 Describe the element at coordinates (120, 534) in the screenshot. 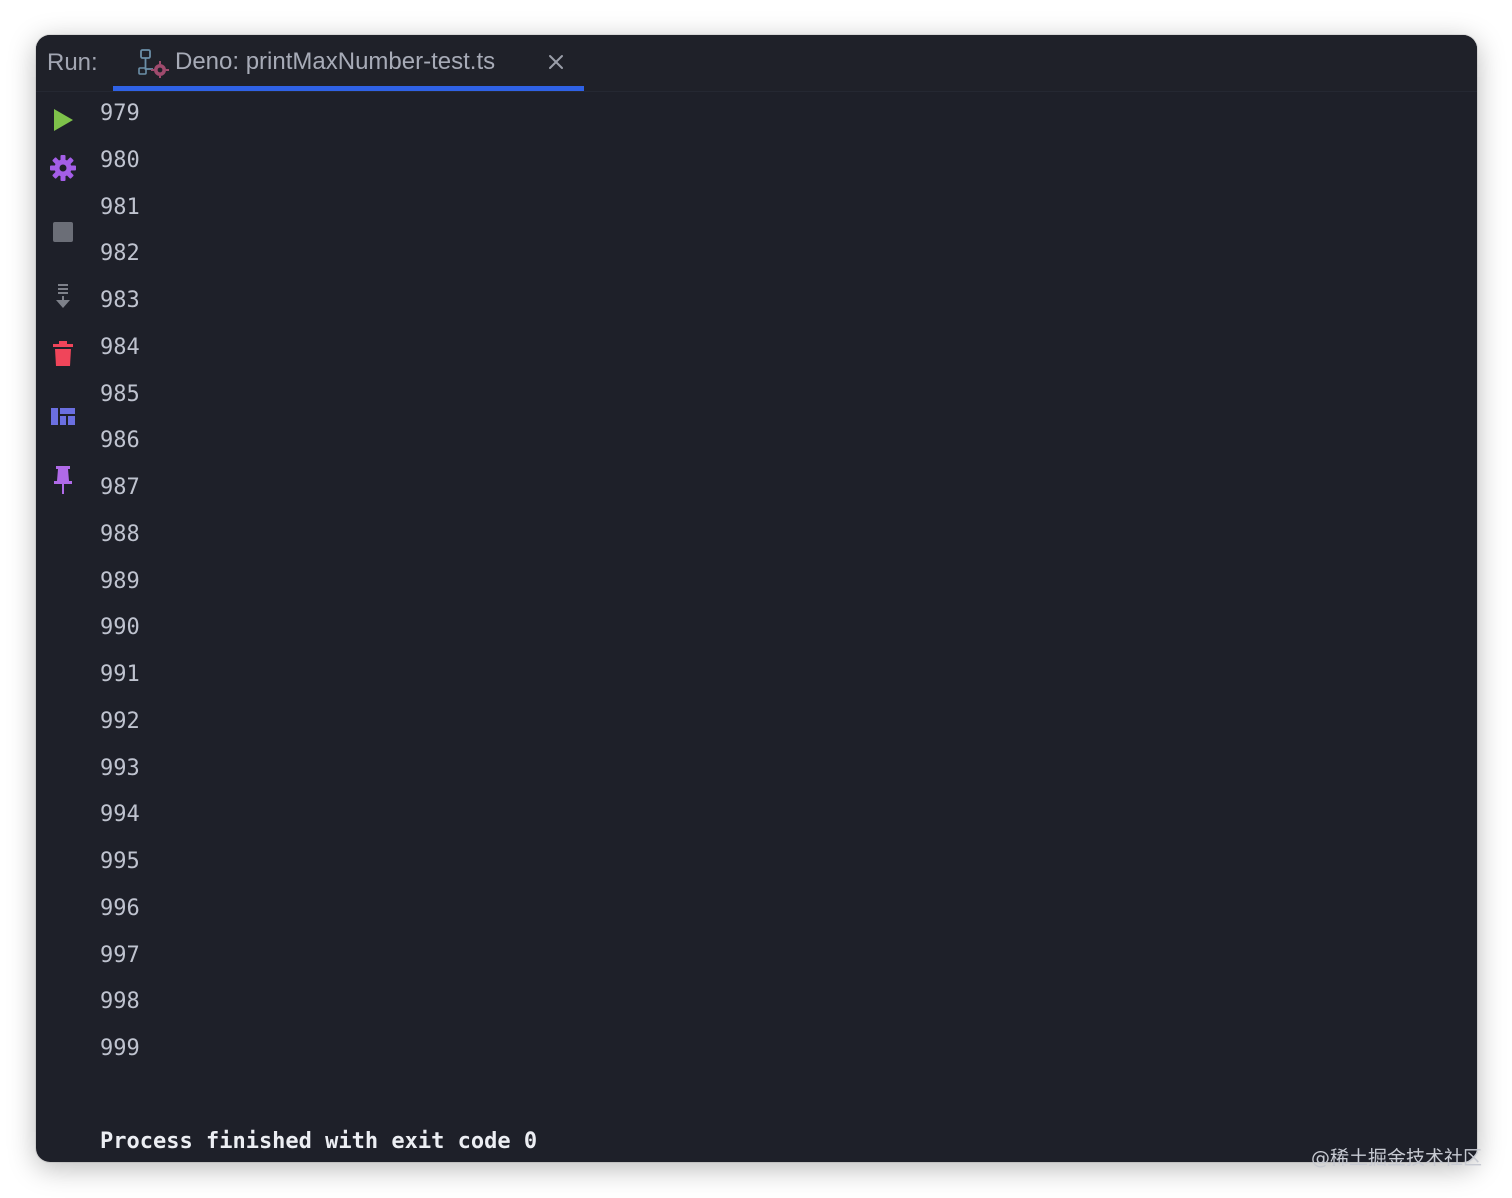

I see `console-line: 988` at that location.